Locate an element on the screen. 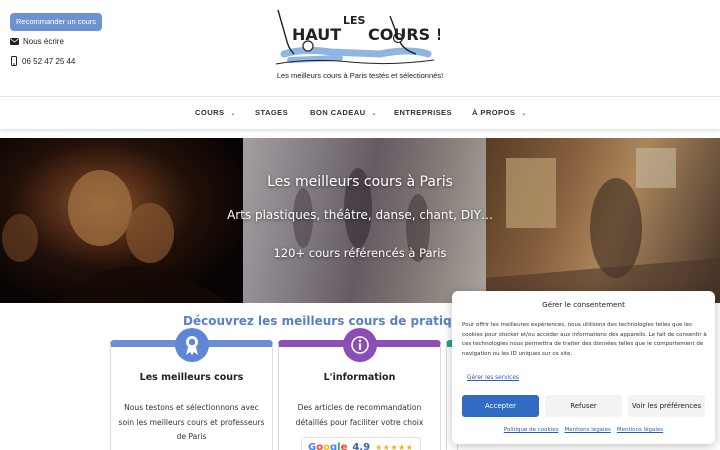 This screenshot has width=720, height=450. phone-contact-link: 06 52 47 25 44 is located at coordinates (42, 61).